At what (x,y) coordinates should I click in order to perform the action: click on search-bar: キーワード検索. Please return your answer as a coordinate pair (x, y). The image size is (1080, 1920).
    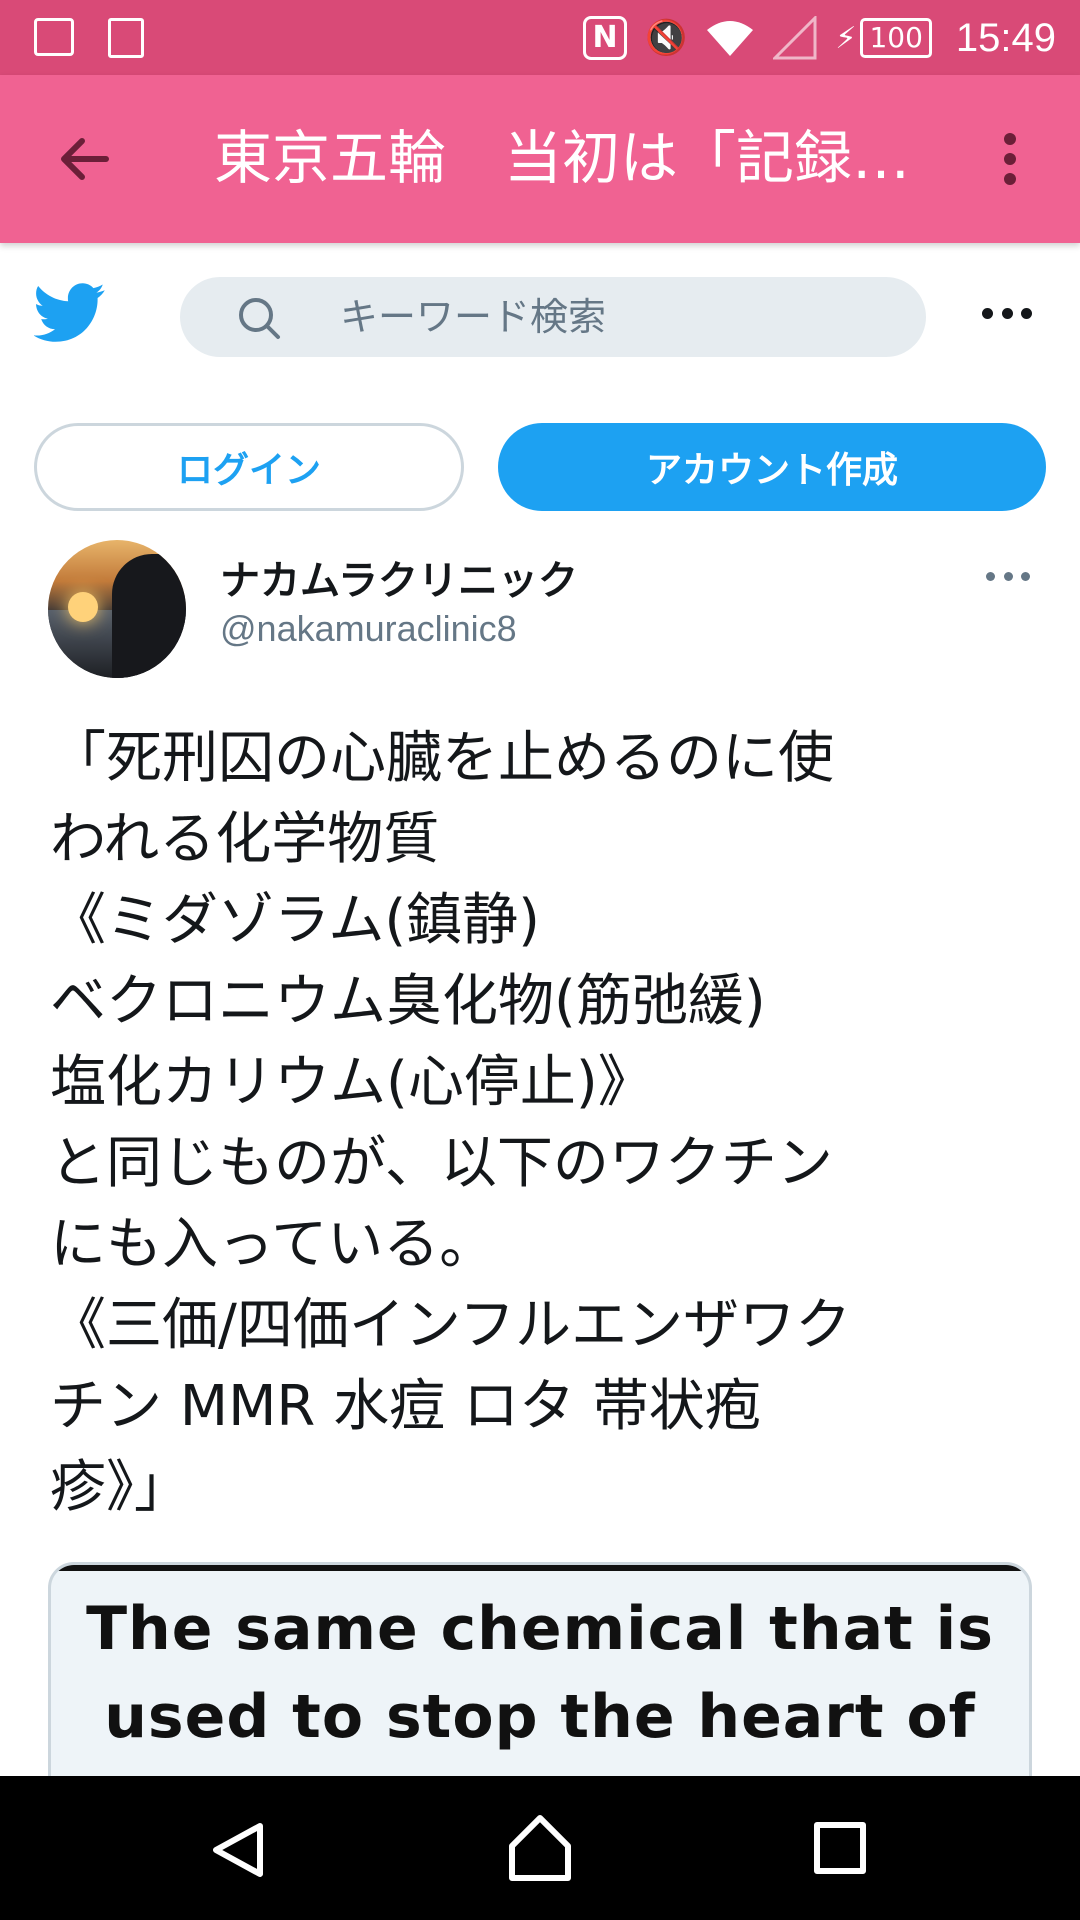
    Looking at the image, I should click on (553, 317).